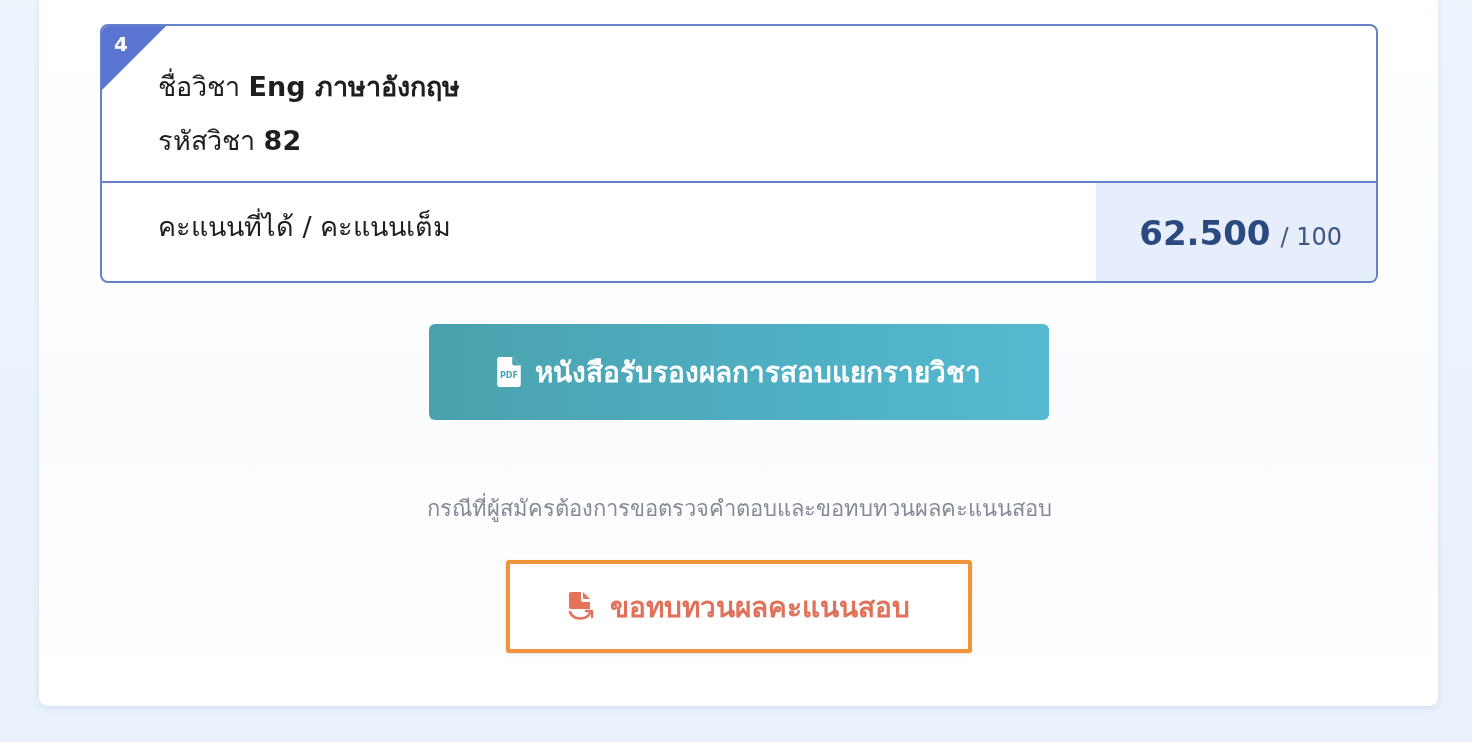 The image size is (1472, 742). I want to click on document-refresh-icon, so click(581, 606).